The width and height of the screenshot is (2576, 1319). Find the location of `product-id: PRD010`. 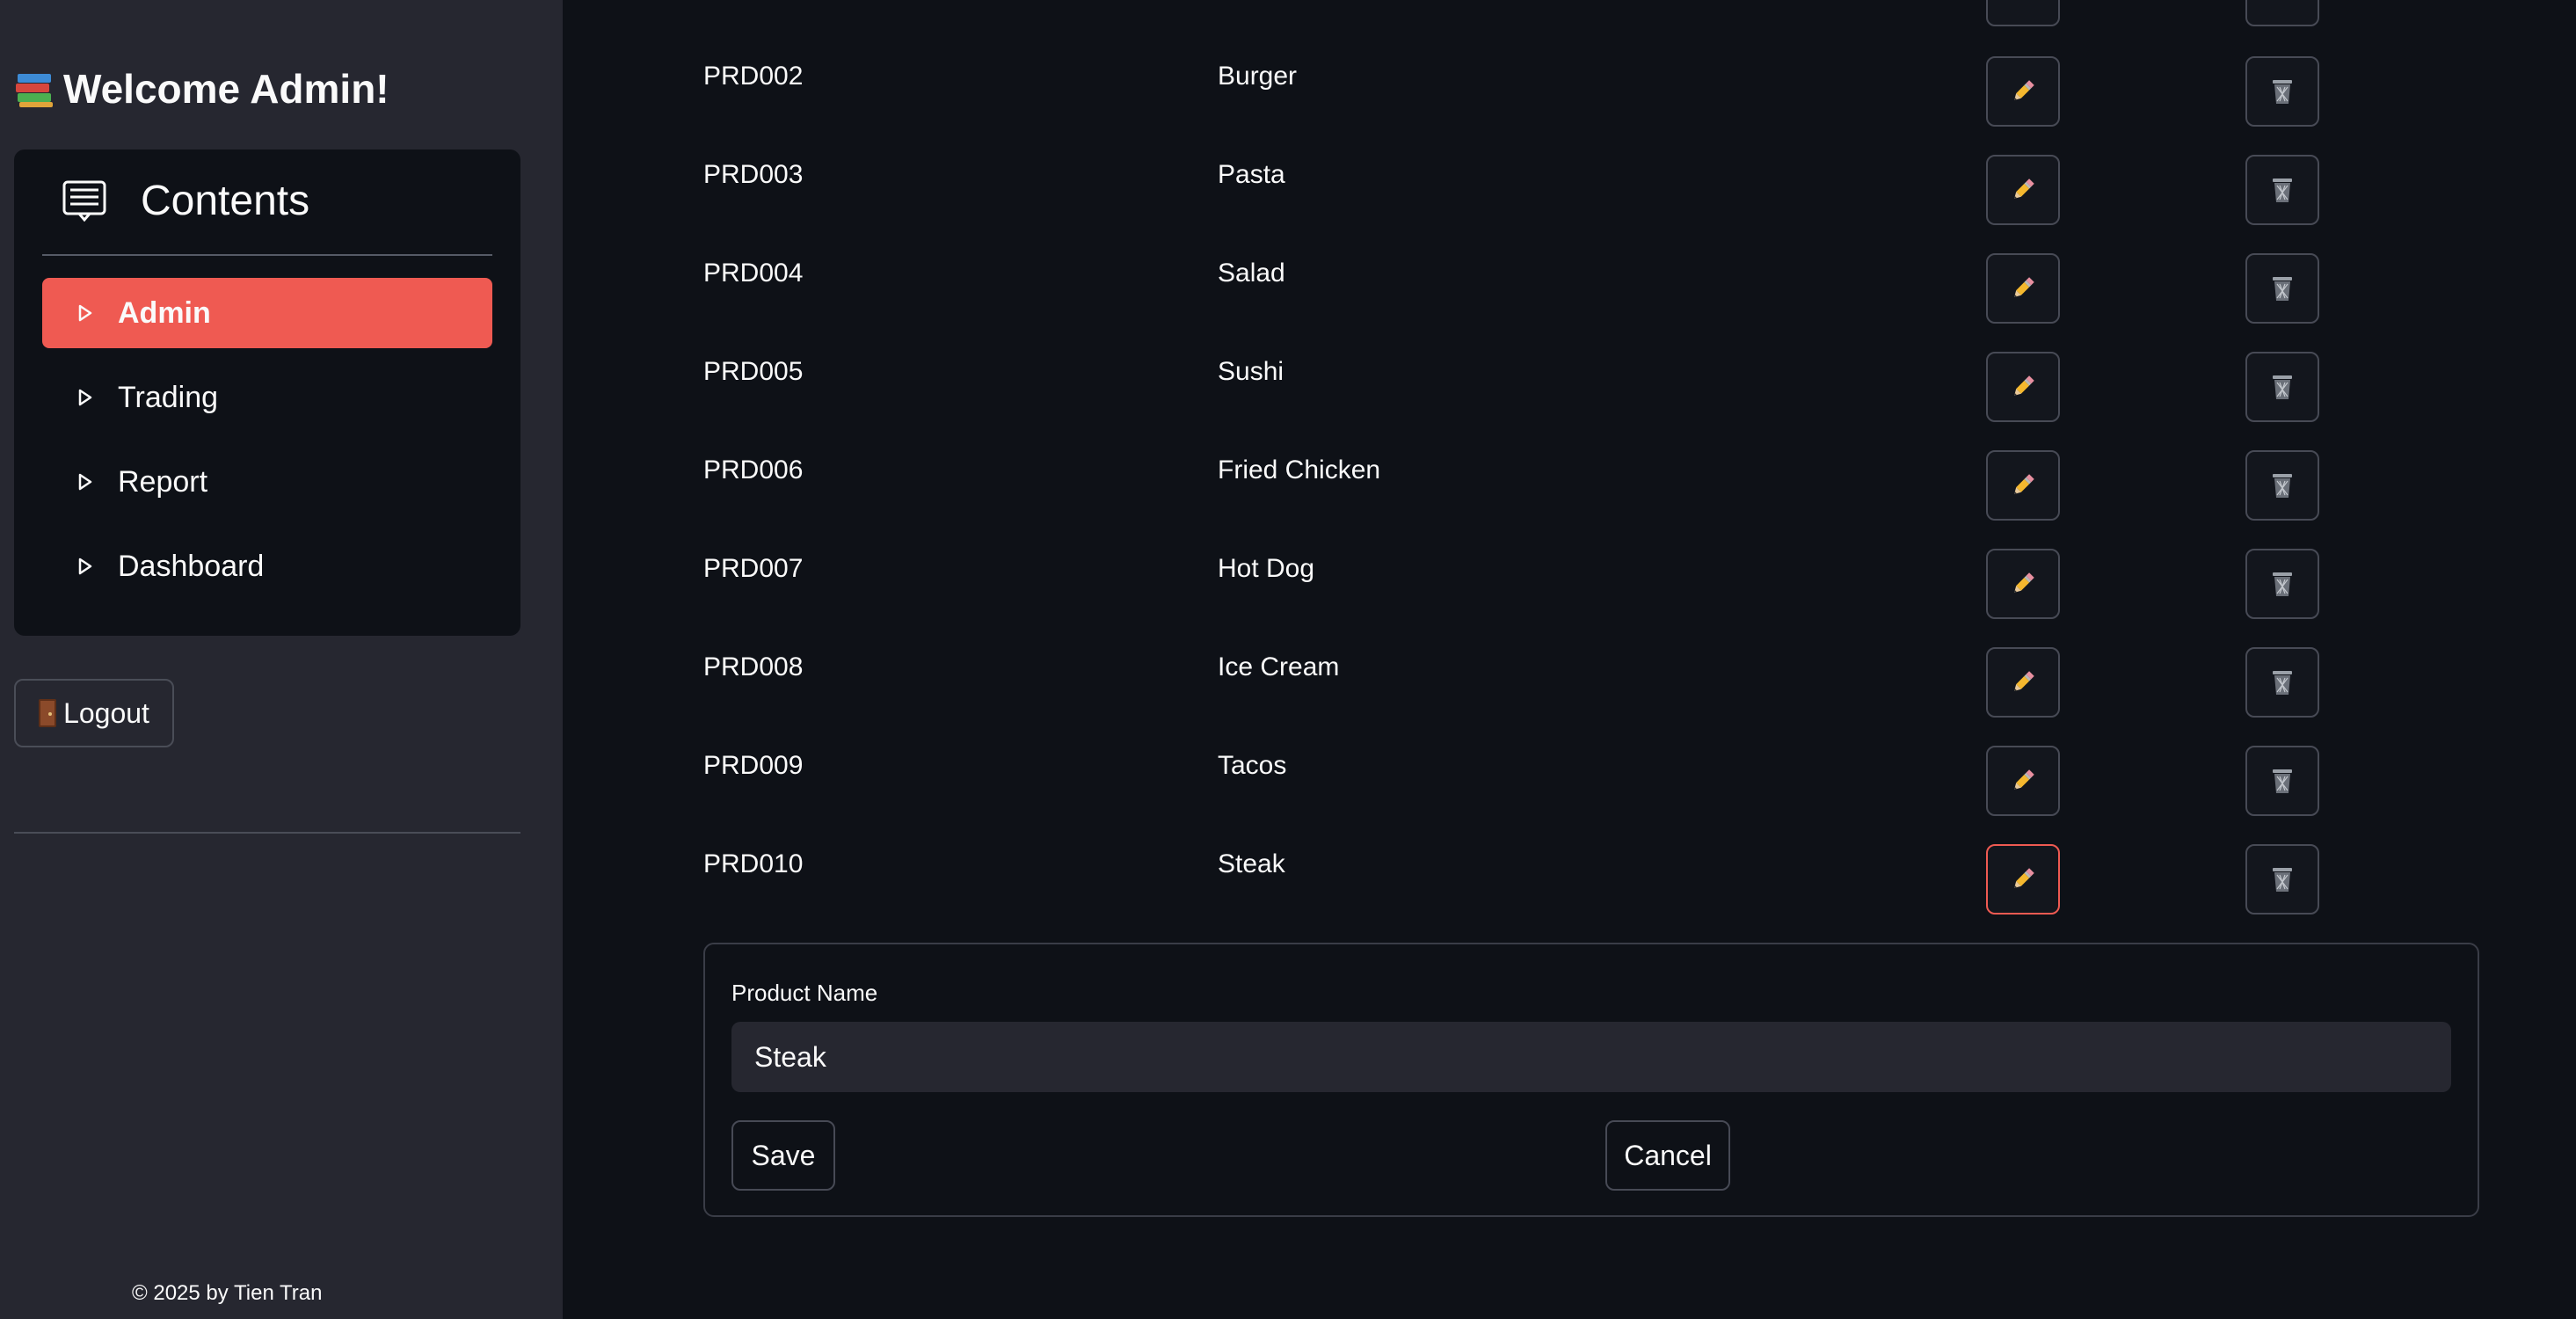

product-id: PRD010 is located at coordinates (753, 863).